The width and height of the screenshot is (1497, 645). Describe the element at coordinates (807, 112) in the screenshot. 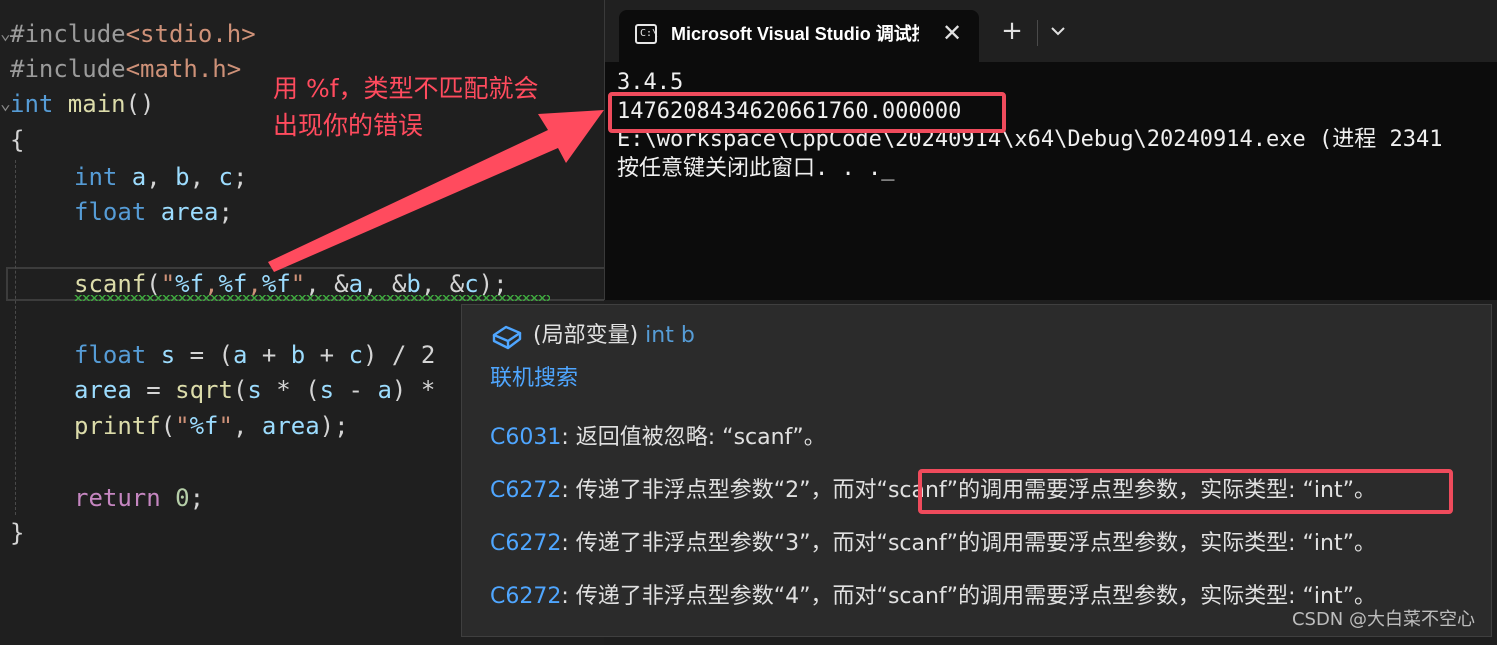

I see `output-highlight-box` at that location.